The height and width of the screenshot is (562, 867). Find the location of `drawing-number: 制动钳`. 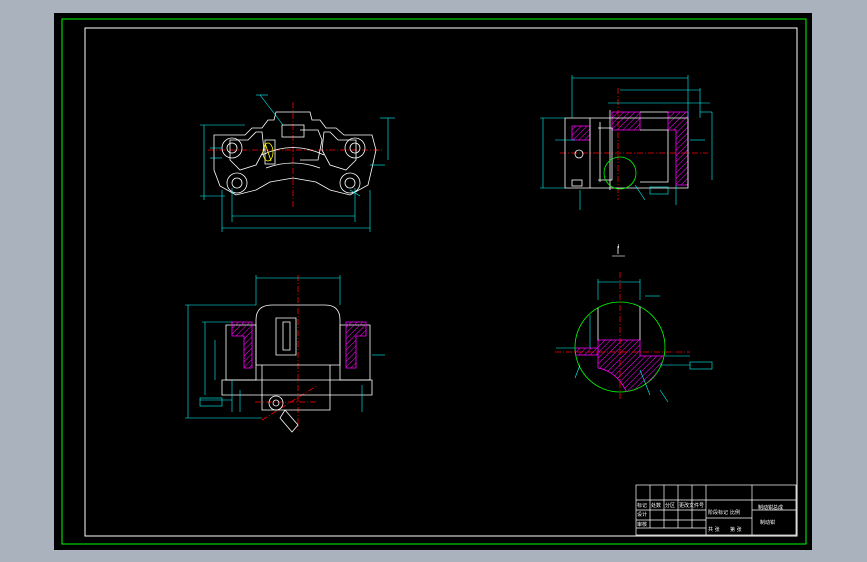

drawing-number: 制动钳 is located at coordinates (768, 523).